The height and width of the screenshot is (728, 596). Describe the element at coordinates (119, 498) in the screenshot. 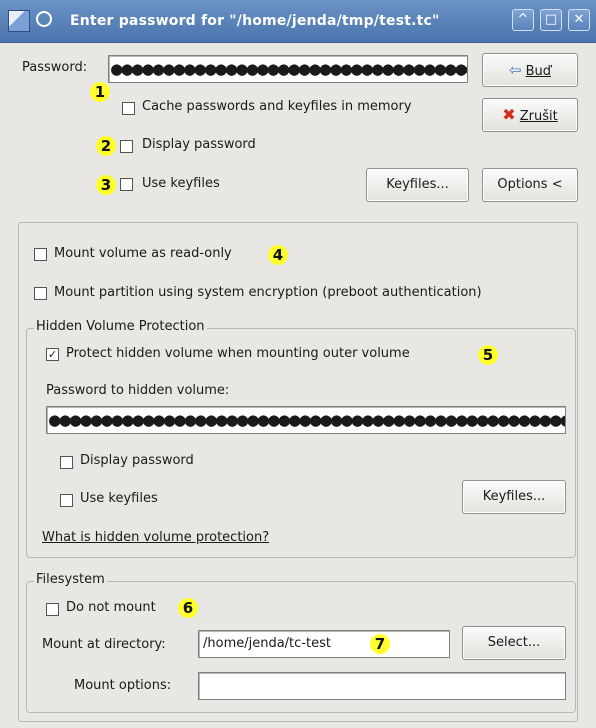

I see `hidden-use-keyfiles-label: Use keyfiles` at that location.